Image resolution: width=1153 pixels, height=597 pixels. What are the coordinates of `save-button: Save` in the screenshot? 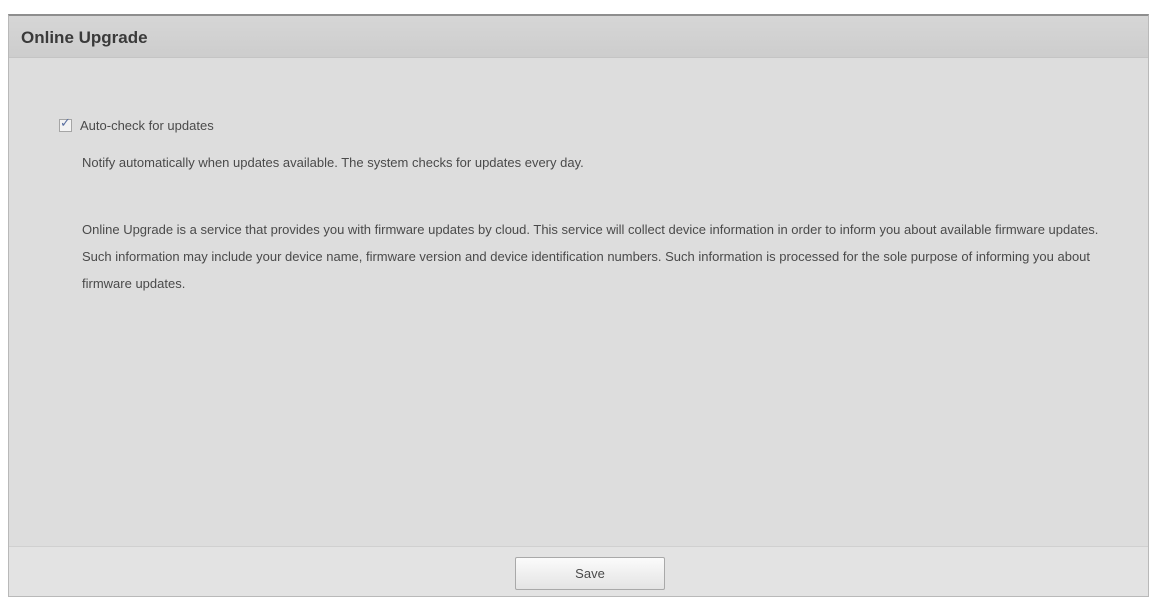 It's located at (590, 573).